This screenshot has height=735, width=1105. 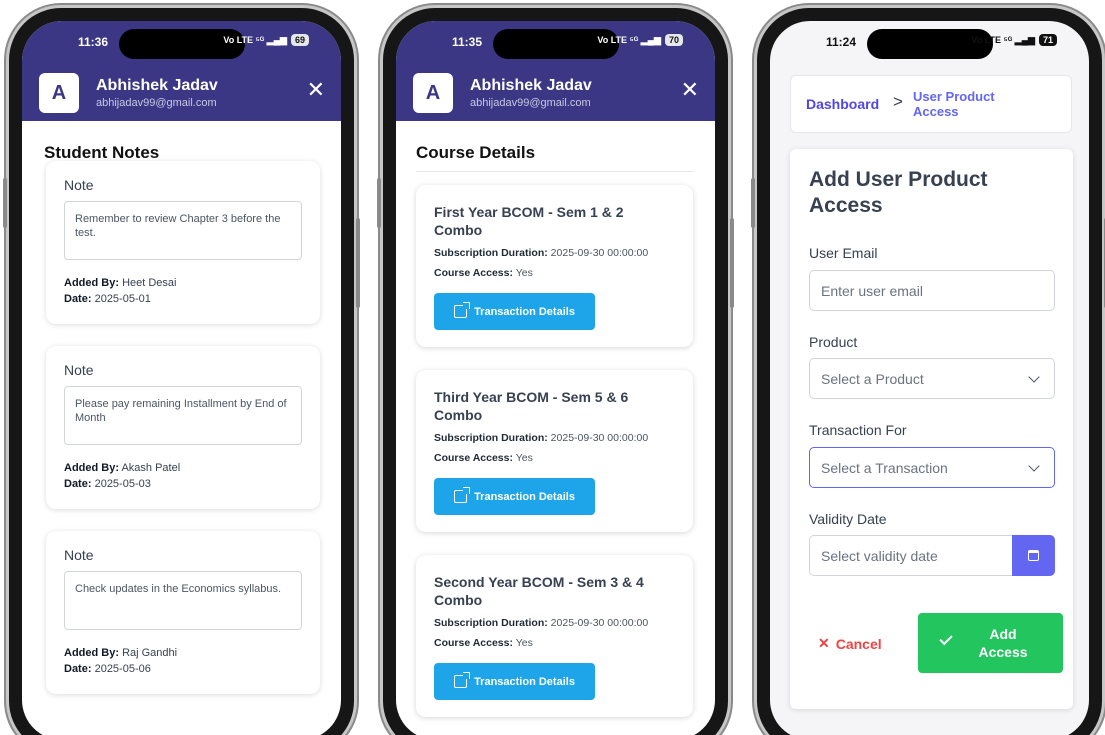 What do you see at coordinates (872, 290) in the screenshot?
I see `email-placeholder: Enter user email` at bounding box center [872, 290].